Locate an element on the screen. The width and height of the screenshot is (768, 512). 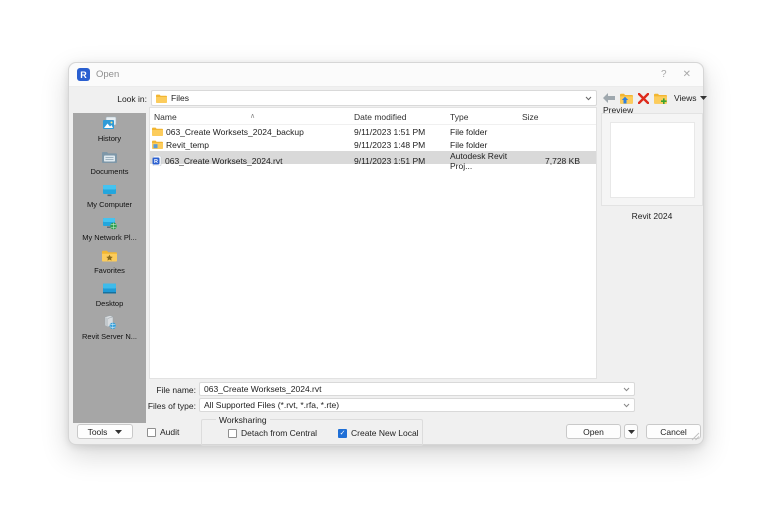
file-name-label: File name: is located at coordinates (176, 390).